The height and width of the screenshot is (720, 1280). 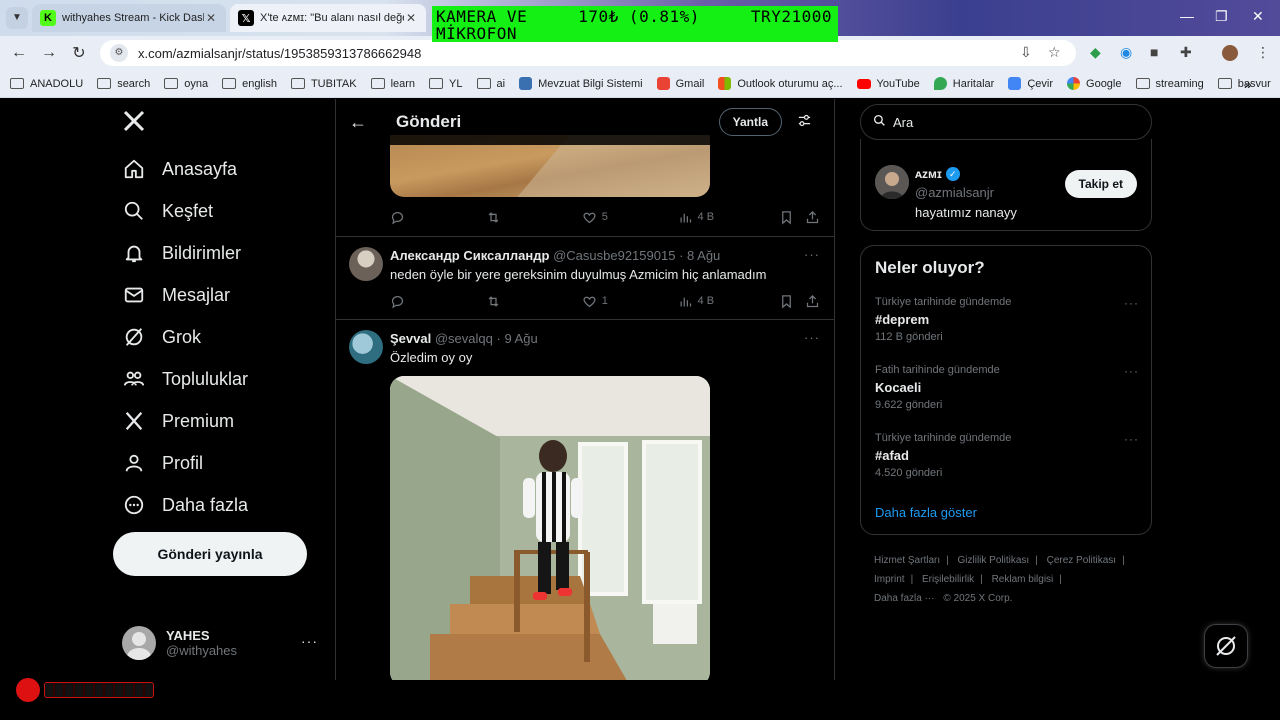 I want to click on tweet-date: 9 Ağu, so click(x=520, y=338).